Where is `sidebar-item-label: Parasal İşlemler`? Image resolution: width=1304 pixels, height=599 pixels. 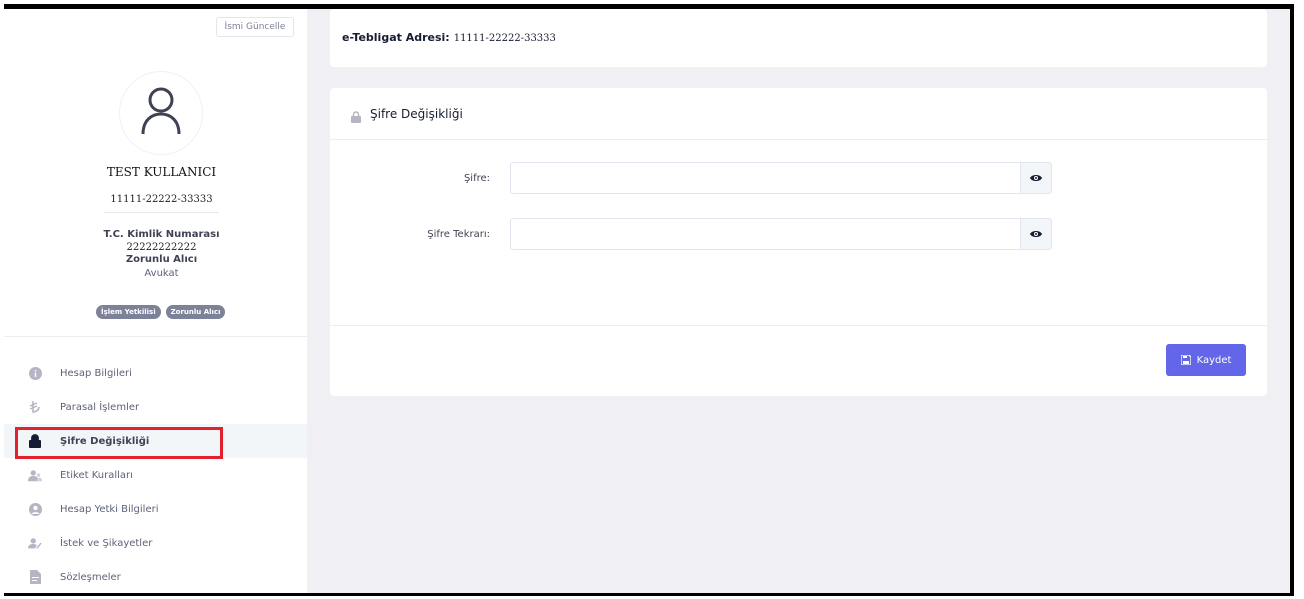 sidebar-item-label: Parasal İşlemler is located at coordinates (100, 407).